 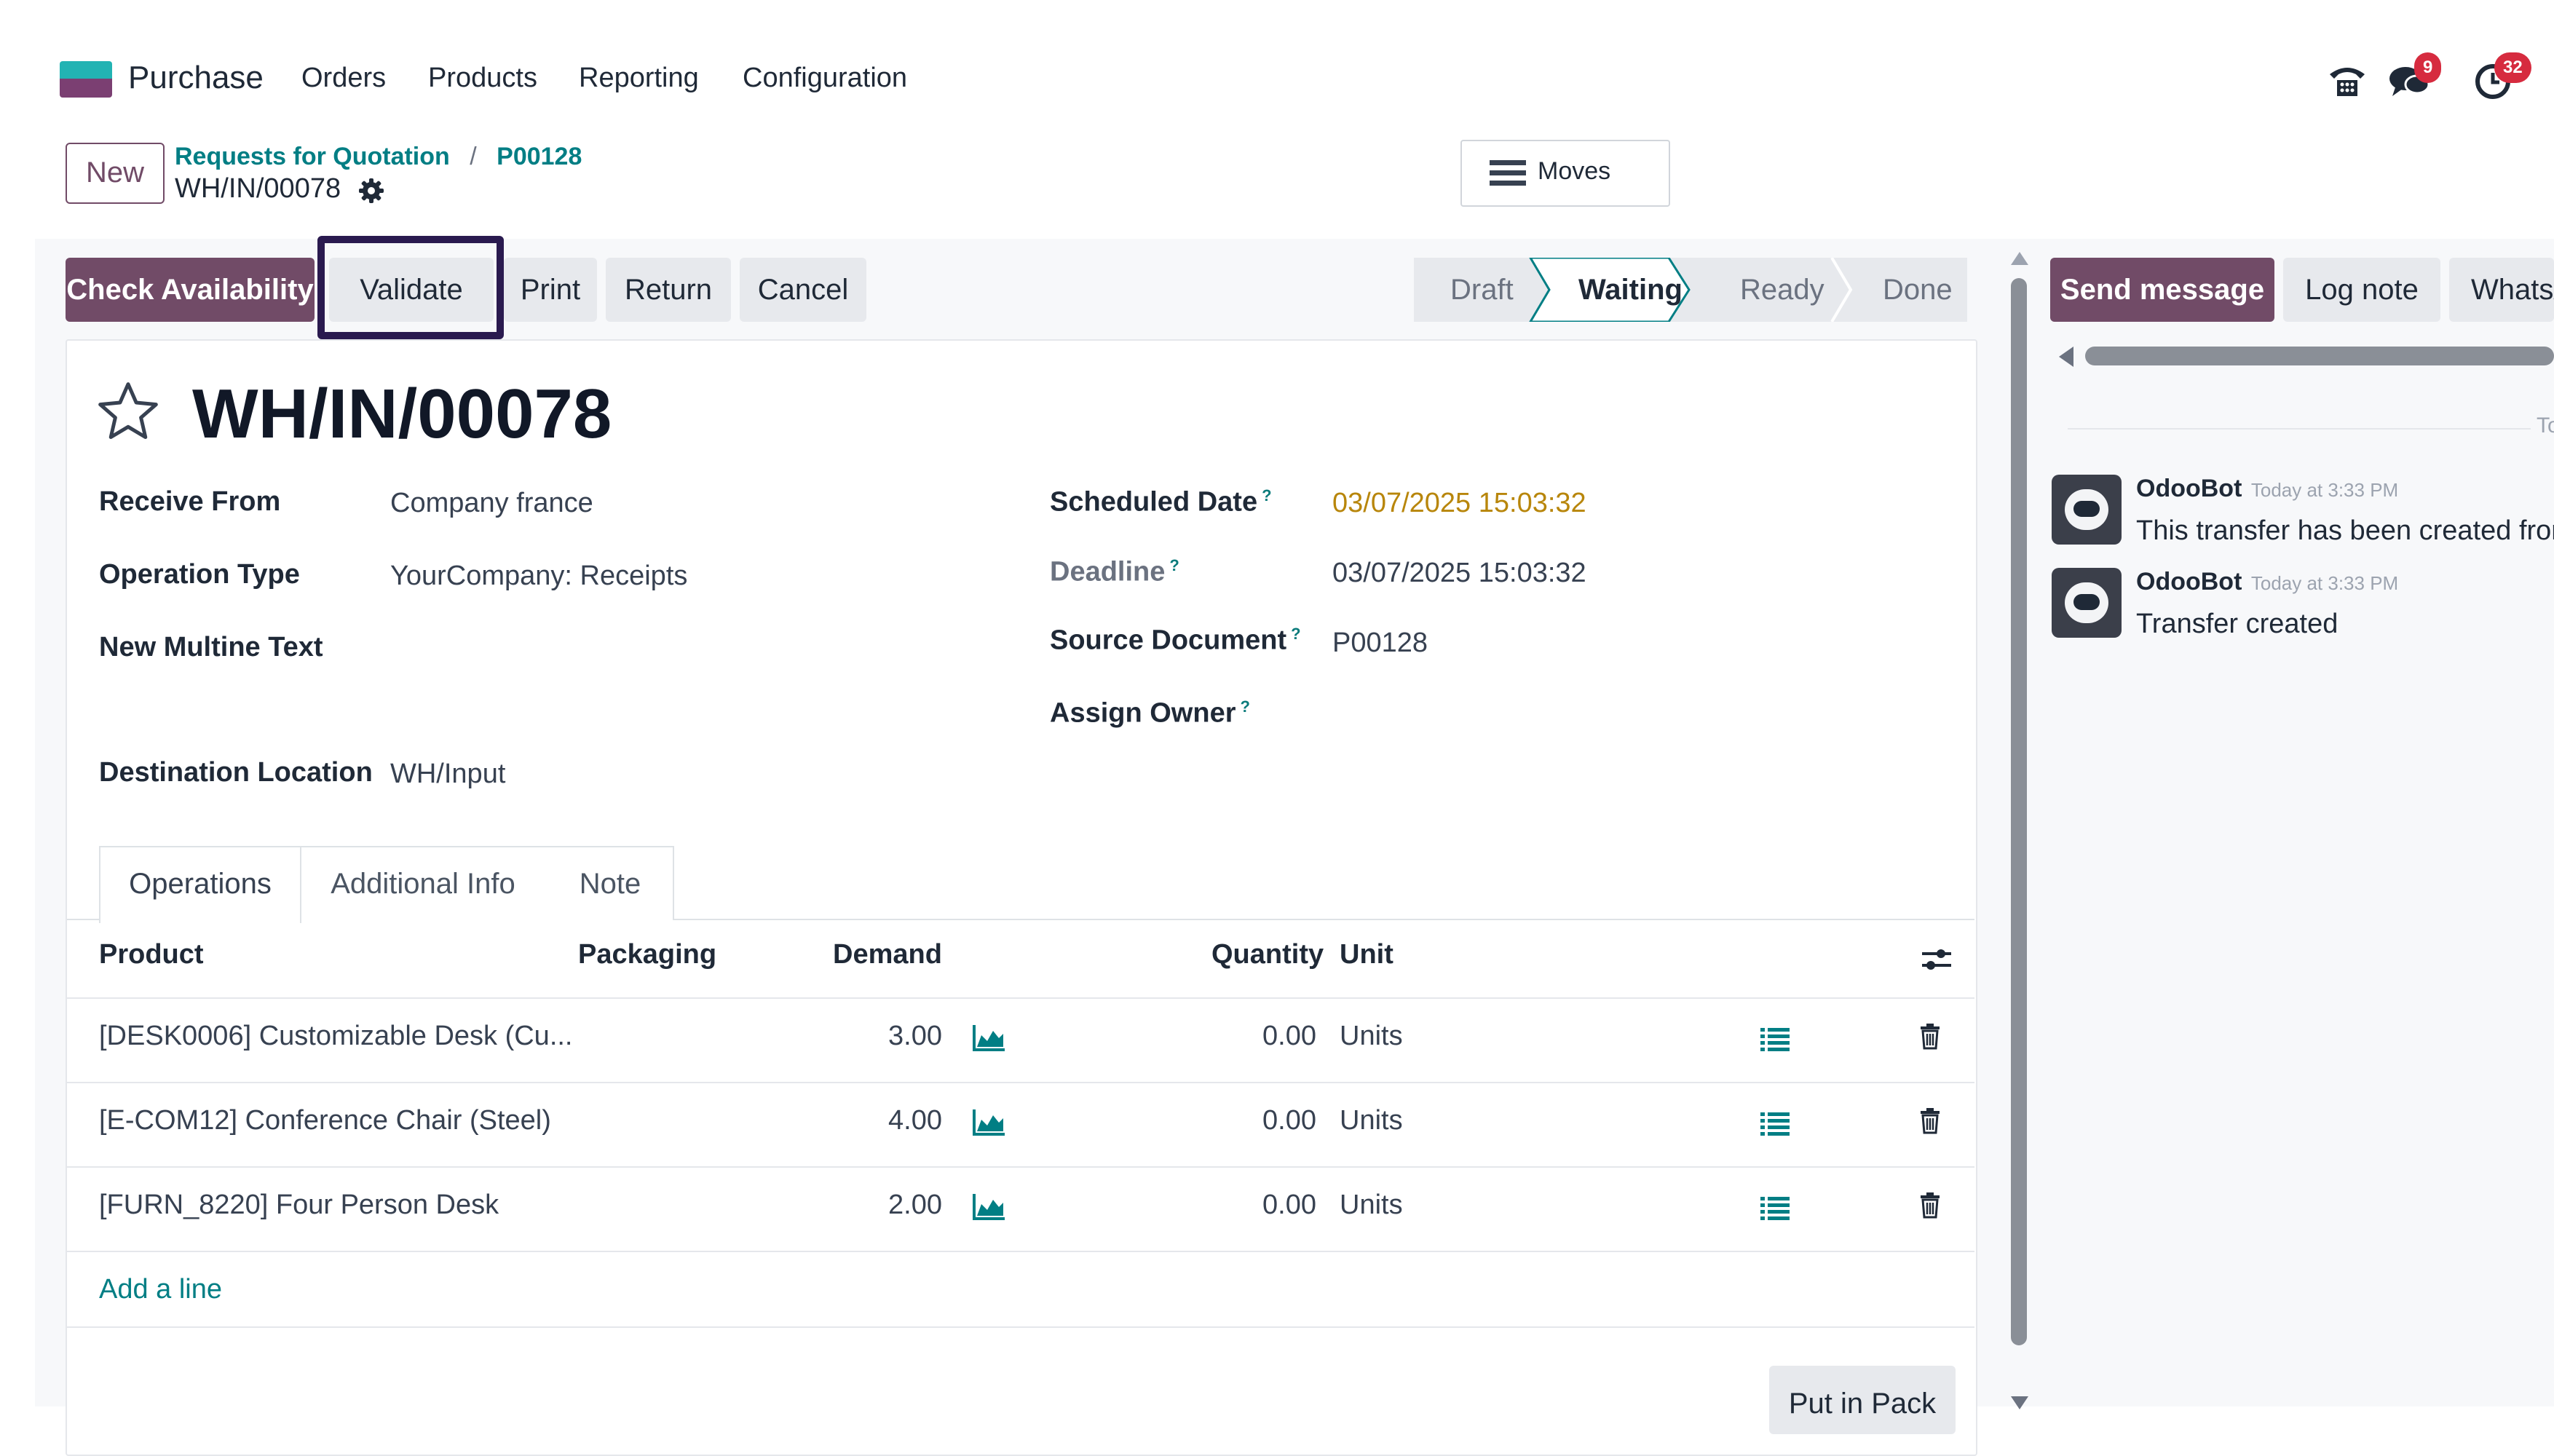 I want to click on scroll-up-arrow-icon, so click(x=2019, y=258).